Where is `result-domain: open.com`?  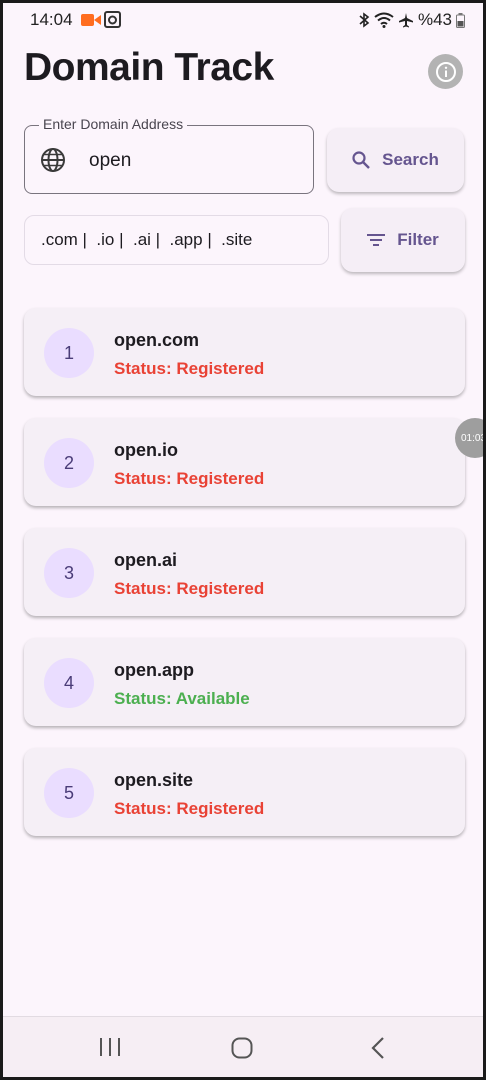
result-domain: open.com is located at coordinates (157, 340).